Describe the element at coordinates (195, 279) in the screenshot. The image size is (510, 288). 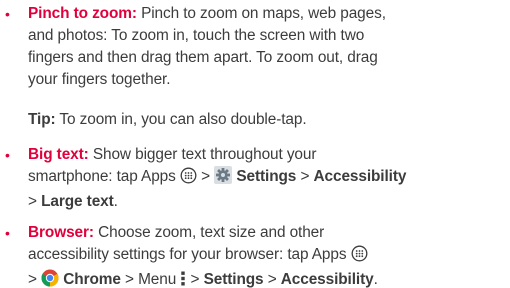
I see `browser-sep-2: >` at that location.